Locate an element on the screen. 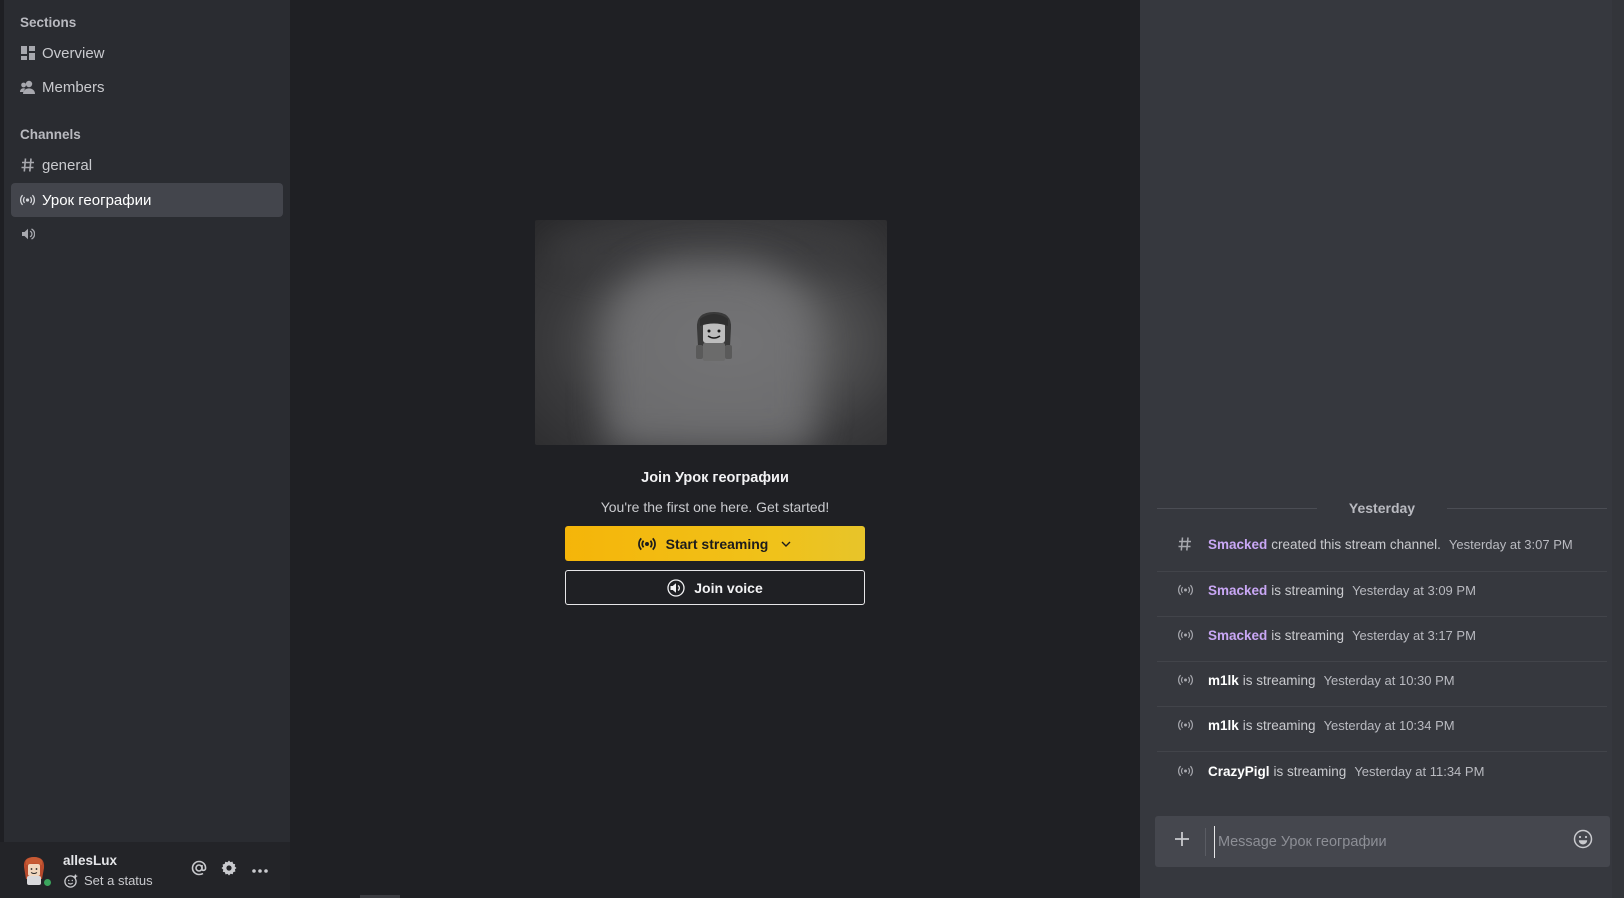 The image size is (1624, 898). set-status-link: Set a status is located at coordinates (108, 880).